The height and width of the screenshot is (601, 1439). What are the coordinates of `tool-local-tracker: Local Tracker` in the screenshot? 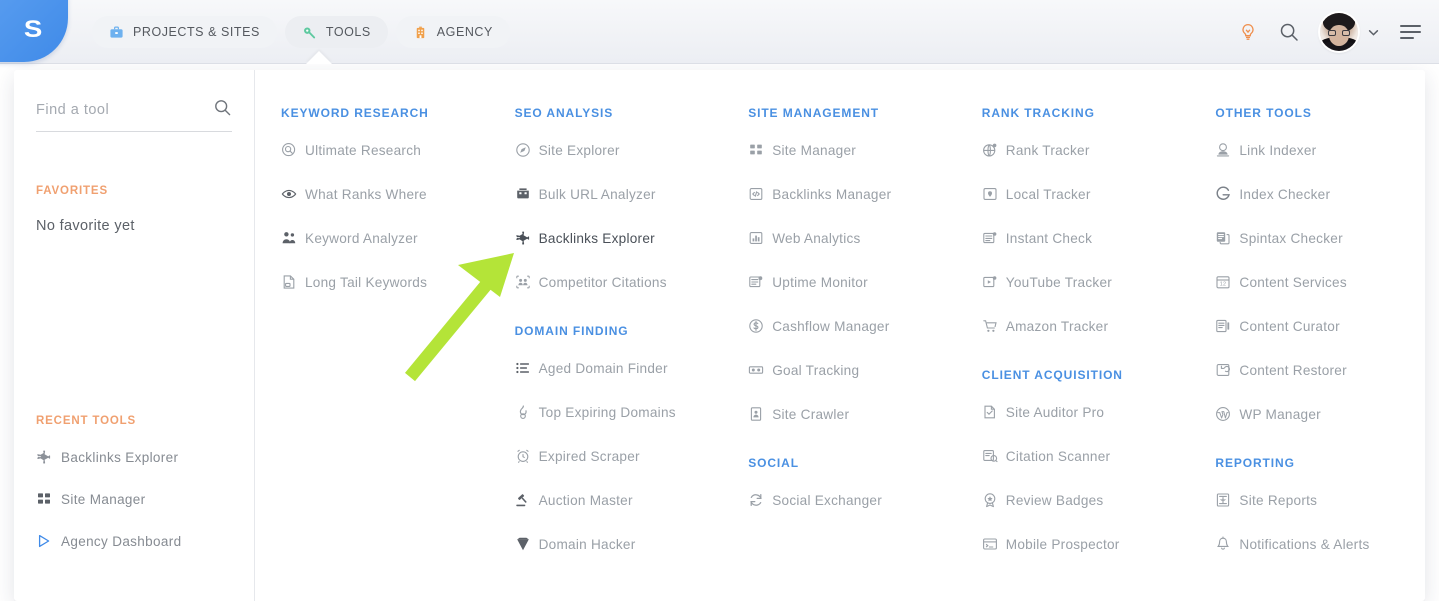 It's located at (1087, 194).